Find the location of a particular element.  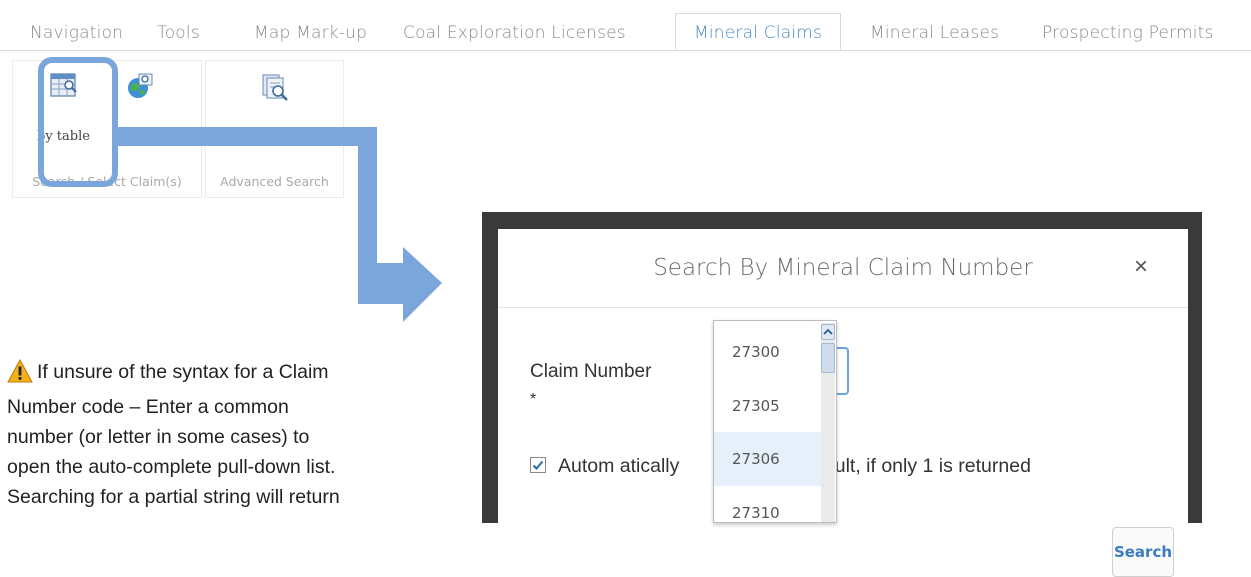

modal-title: Search By Mineral Claim Number is located at coordinates (843, 268).